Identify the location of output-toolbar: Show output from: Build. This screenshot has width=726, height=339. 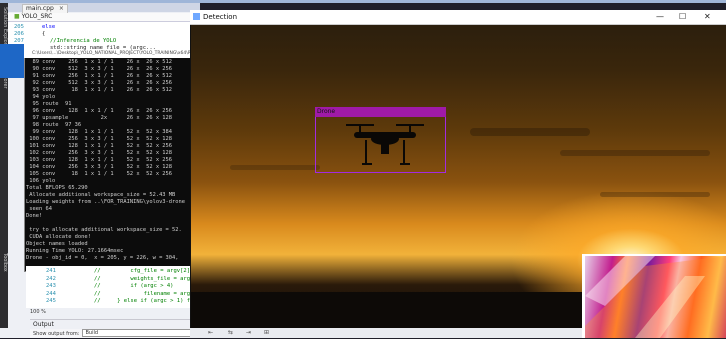
(115, 333).